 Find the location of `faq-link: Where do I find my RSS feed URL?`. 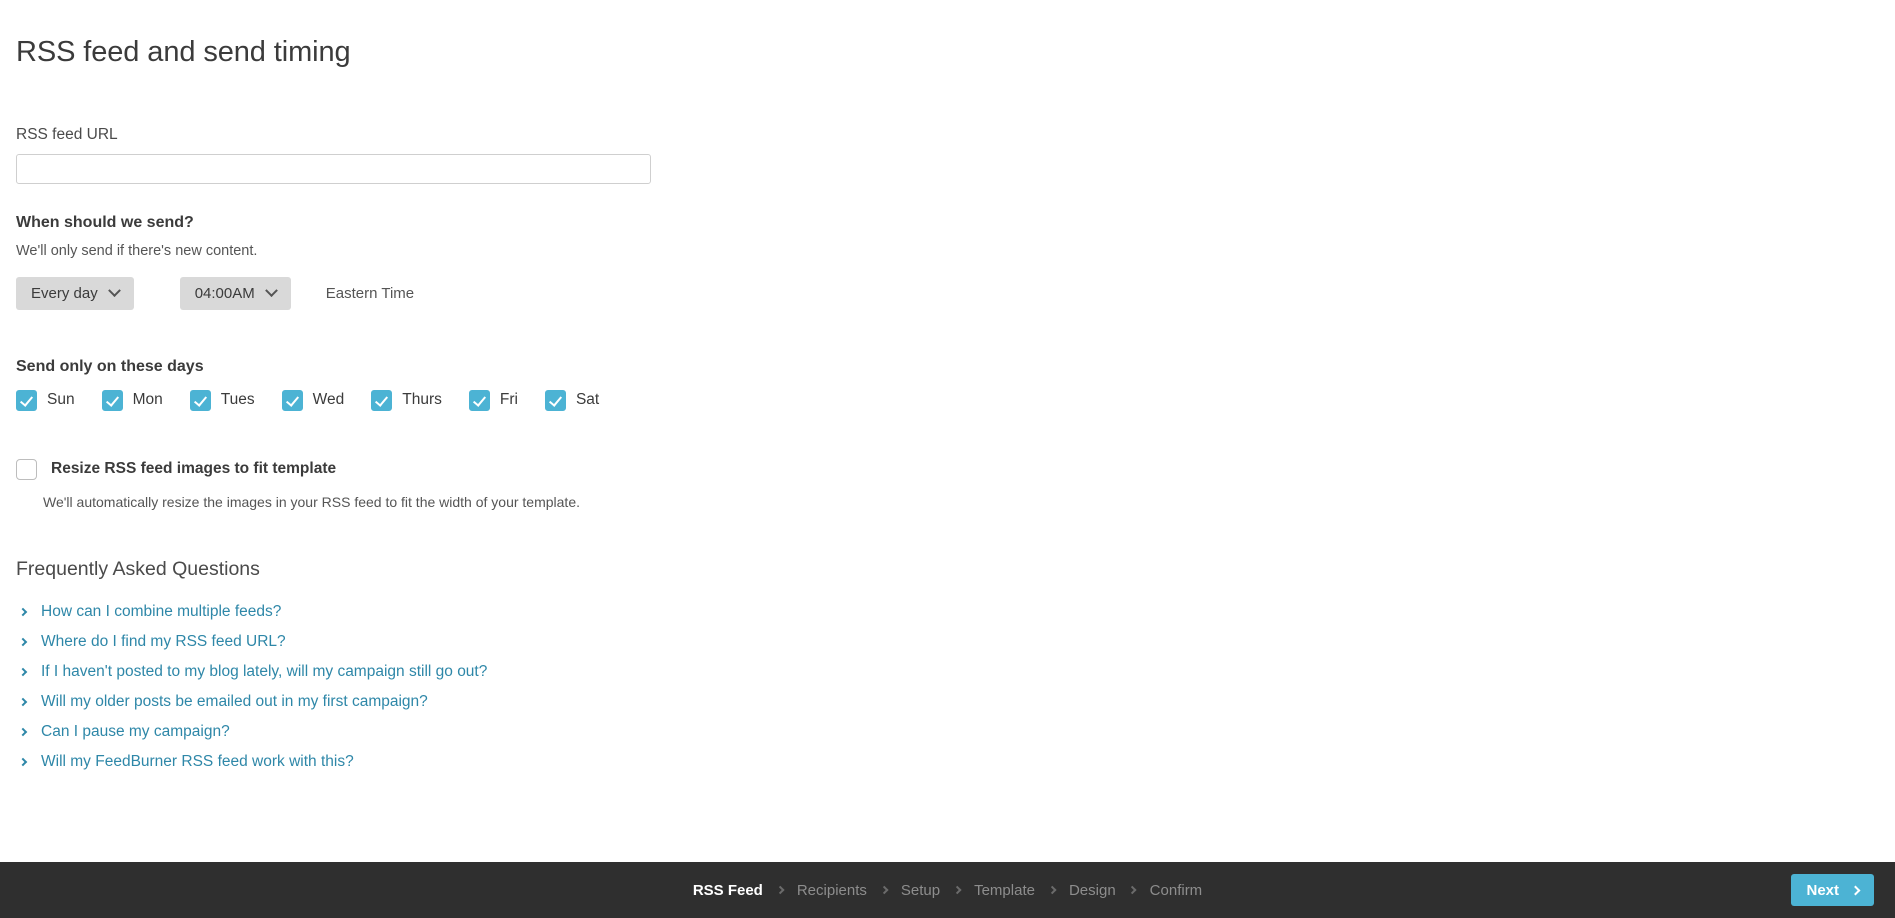

faq-link: Where do I find my RSS feed URL? is located at coordinates (163, 642).